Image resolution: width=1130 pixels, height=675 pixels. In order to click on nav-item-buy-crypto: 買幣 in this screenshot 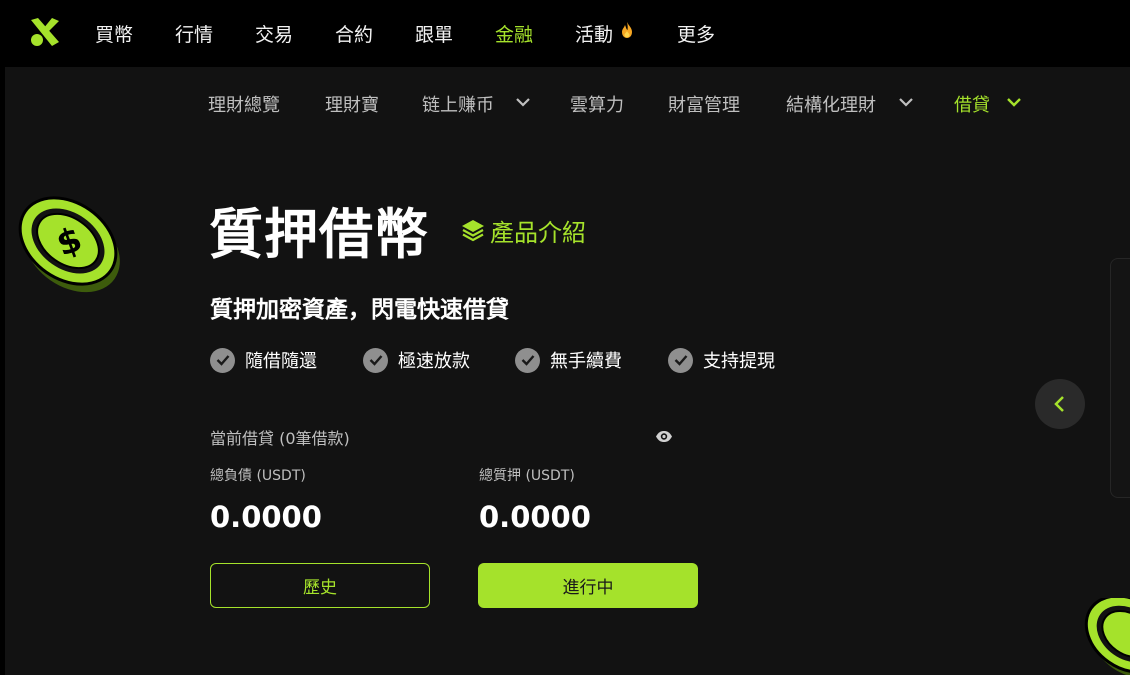, I will do `click(114, 33)`.